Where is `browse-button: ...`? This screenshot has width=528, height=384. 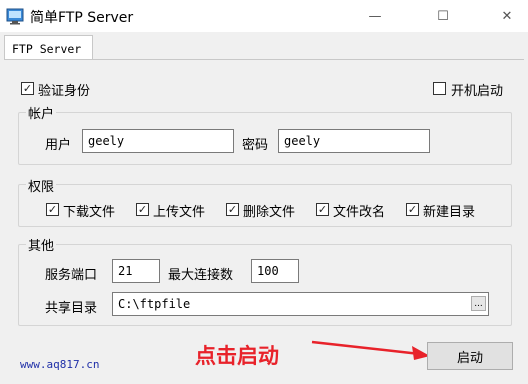
browse-button: ... is located at coordinates (478, 303).